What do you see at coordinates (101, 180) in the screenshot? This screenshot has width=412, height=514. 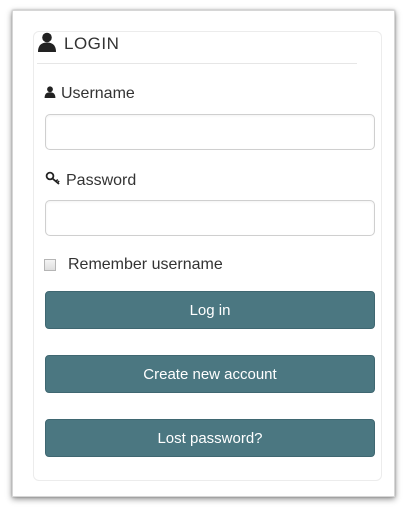 I see `password-label: Password` at bounding box center [101, 180].